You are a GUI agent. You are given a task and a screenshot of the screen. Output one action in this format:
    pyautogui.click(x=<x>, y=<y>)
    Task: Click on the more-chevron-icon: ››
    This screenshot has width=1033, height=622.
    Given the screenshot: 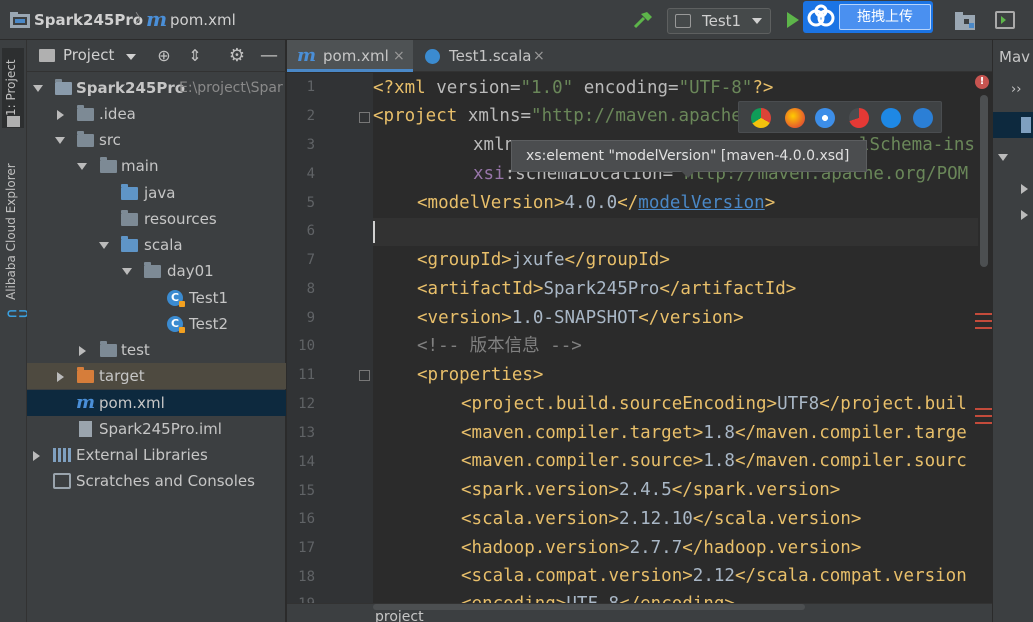 What is the action you would take?
    pyautogui.click(x=1016, y=89)
    